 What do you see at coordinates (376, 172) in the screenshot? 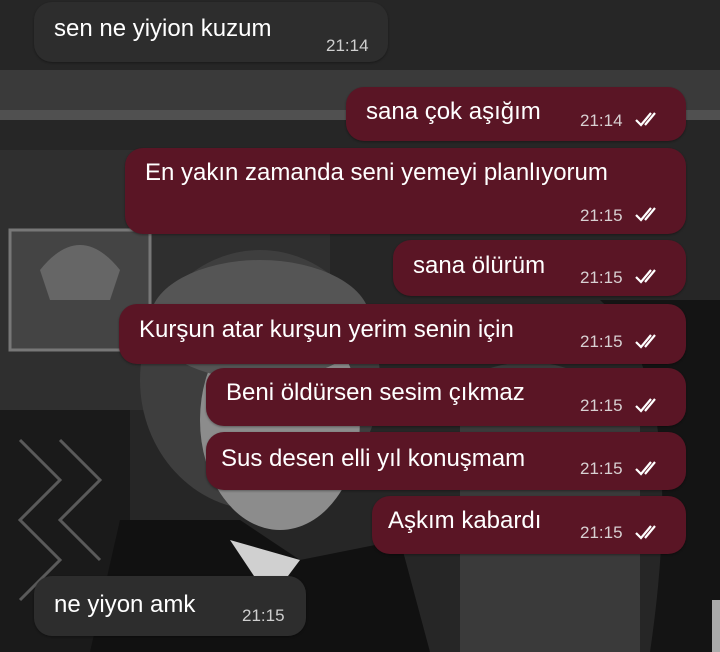
I see `message-text: En yakın zamanda seni yemeyi planlıyorum` at bounding box center [376, 172].